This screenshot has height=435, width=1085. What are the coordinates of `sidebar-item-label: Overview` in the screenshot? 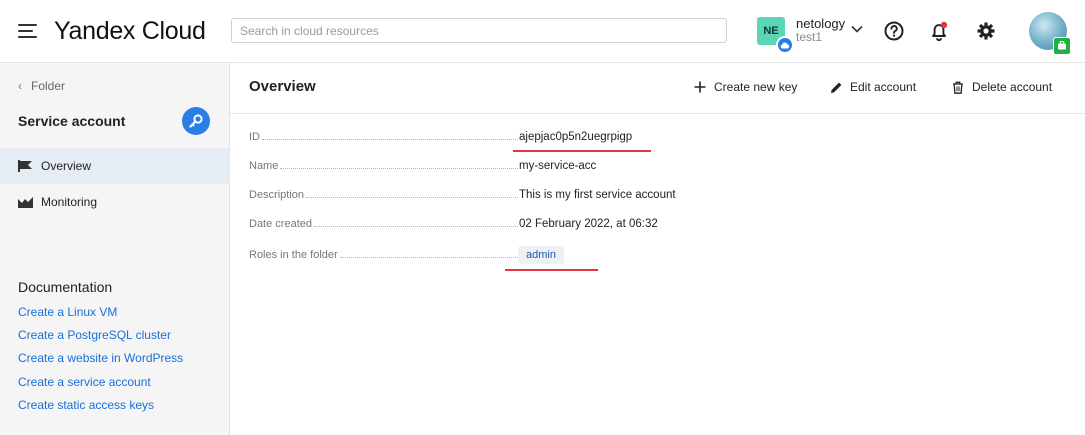 It's located at (66, 166).